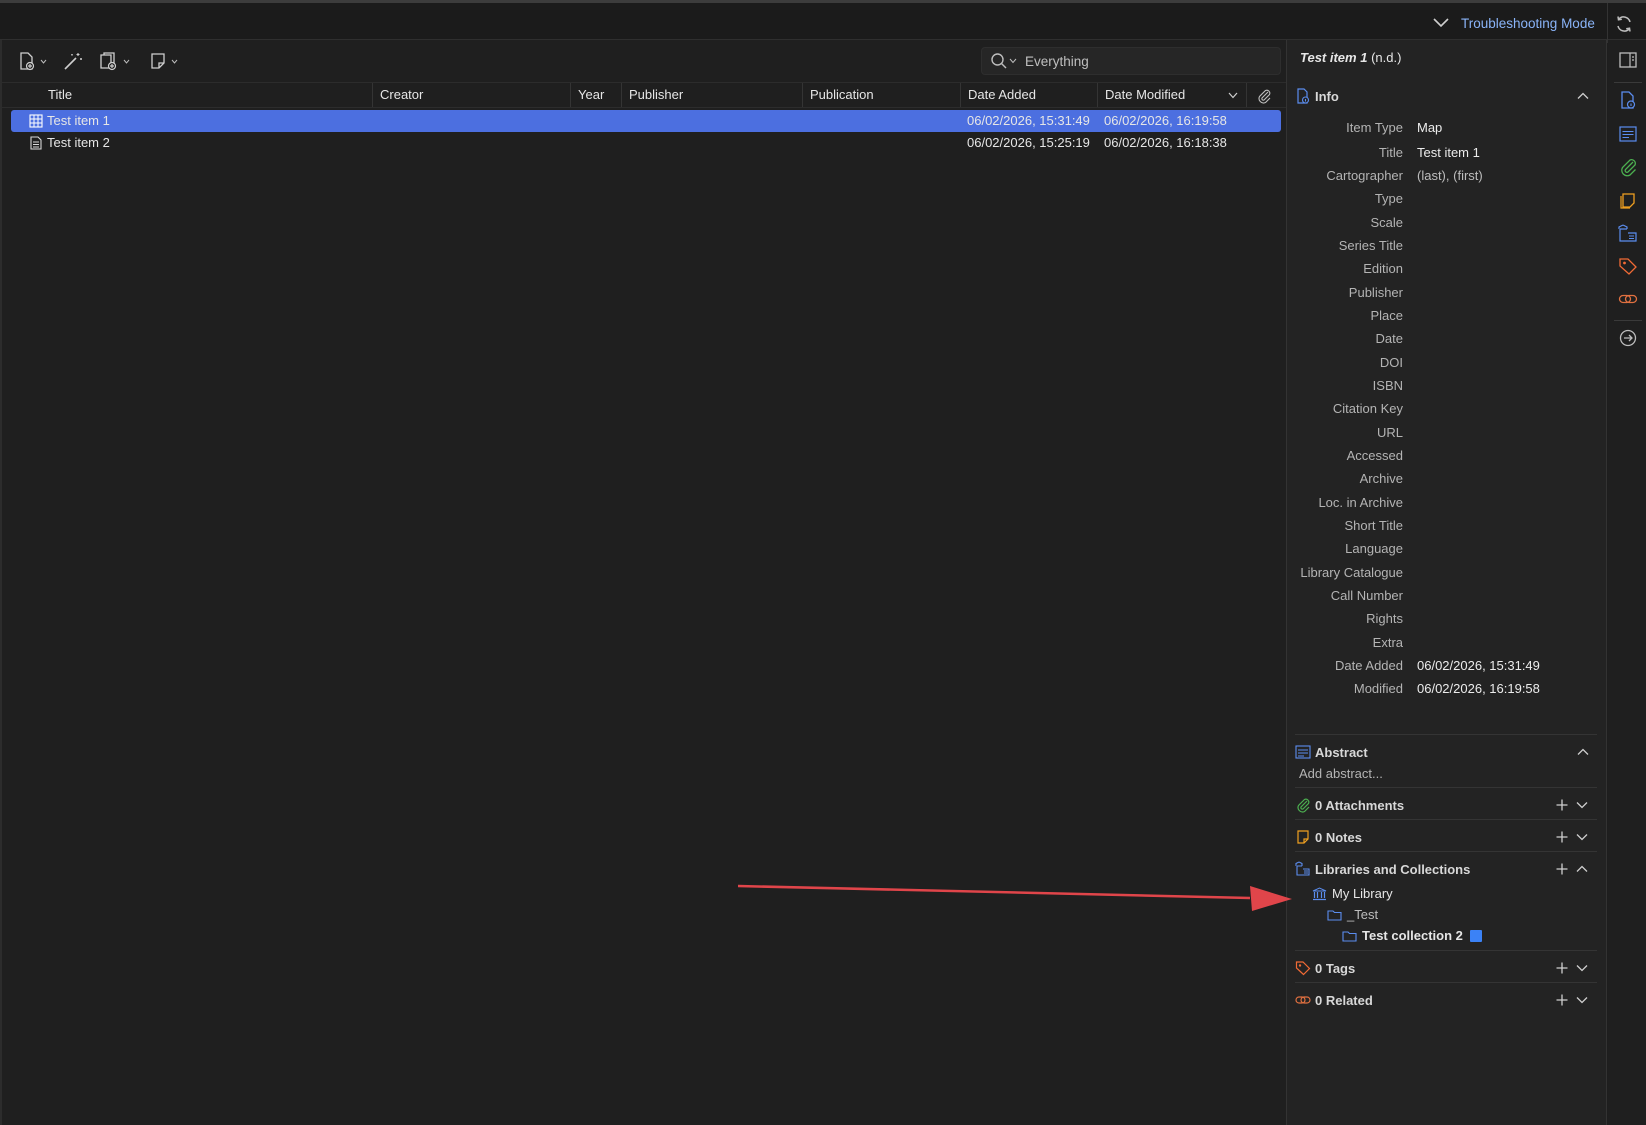 This screenshot has height=1125, width=1646. I want to click on section-info-title: Info, so click(1327, 96).